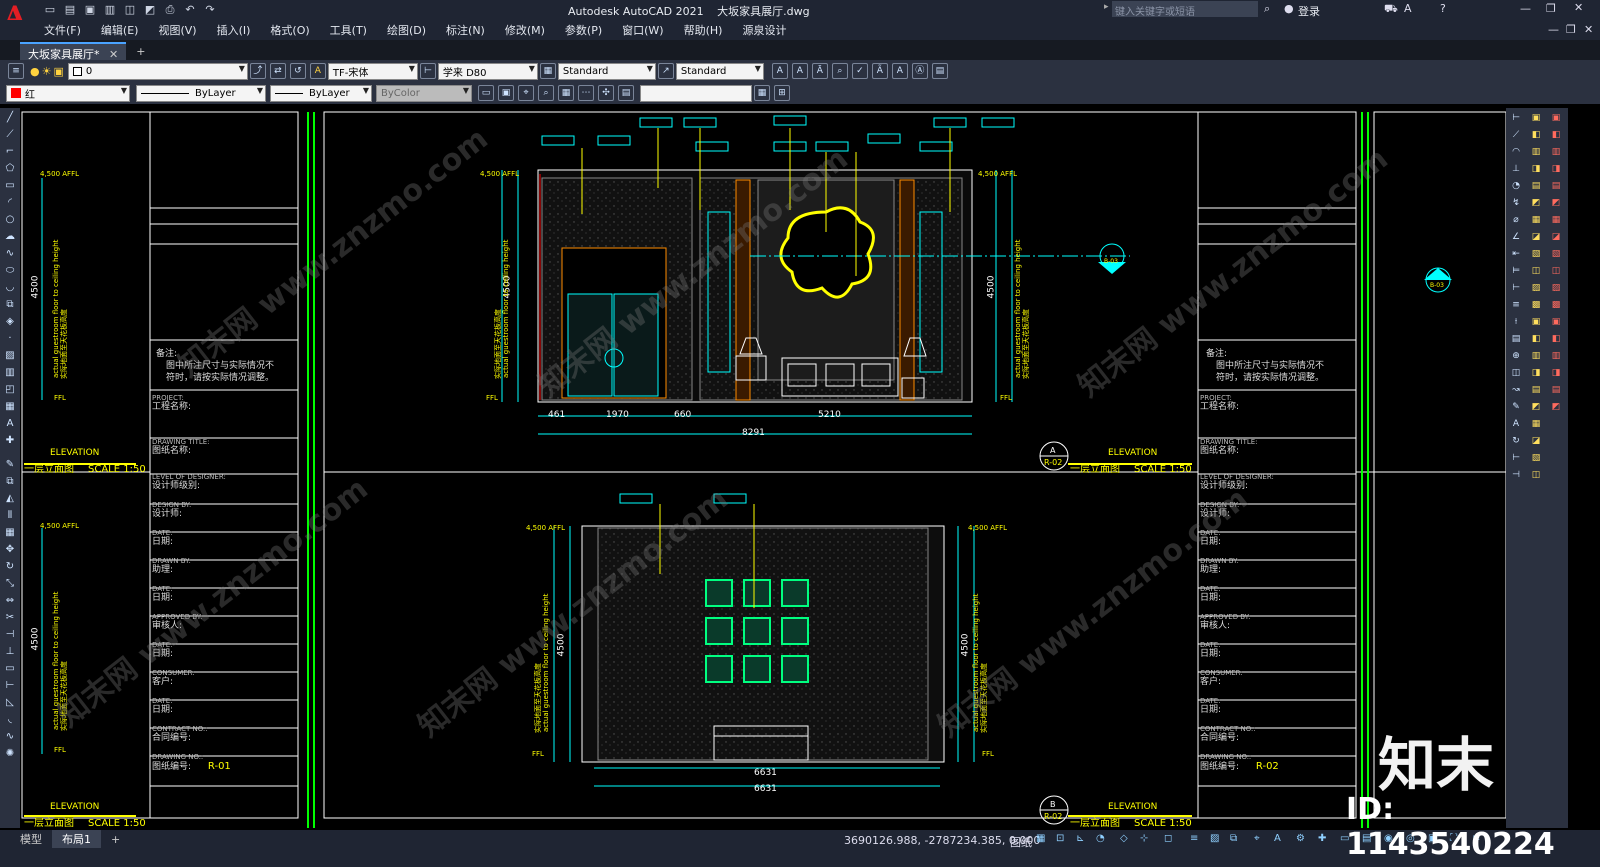 The image size is (1600, 867). Describe the element at coordinates (10, 703) in the screenshot. I see `chamfer-icon: ◺` at that location.